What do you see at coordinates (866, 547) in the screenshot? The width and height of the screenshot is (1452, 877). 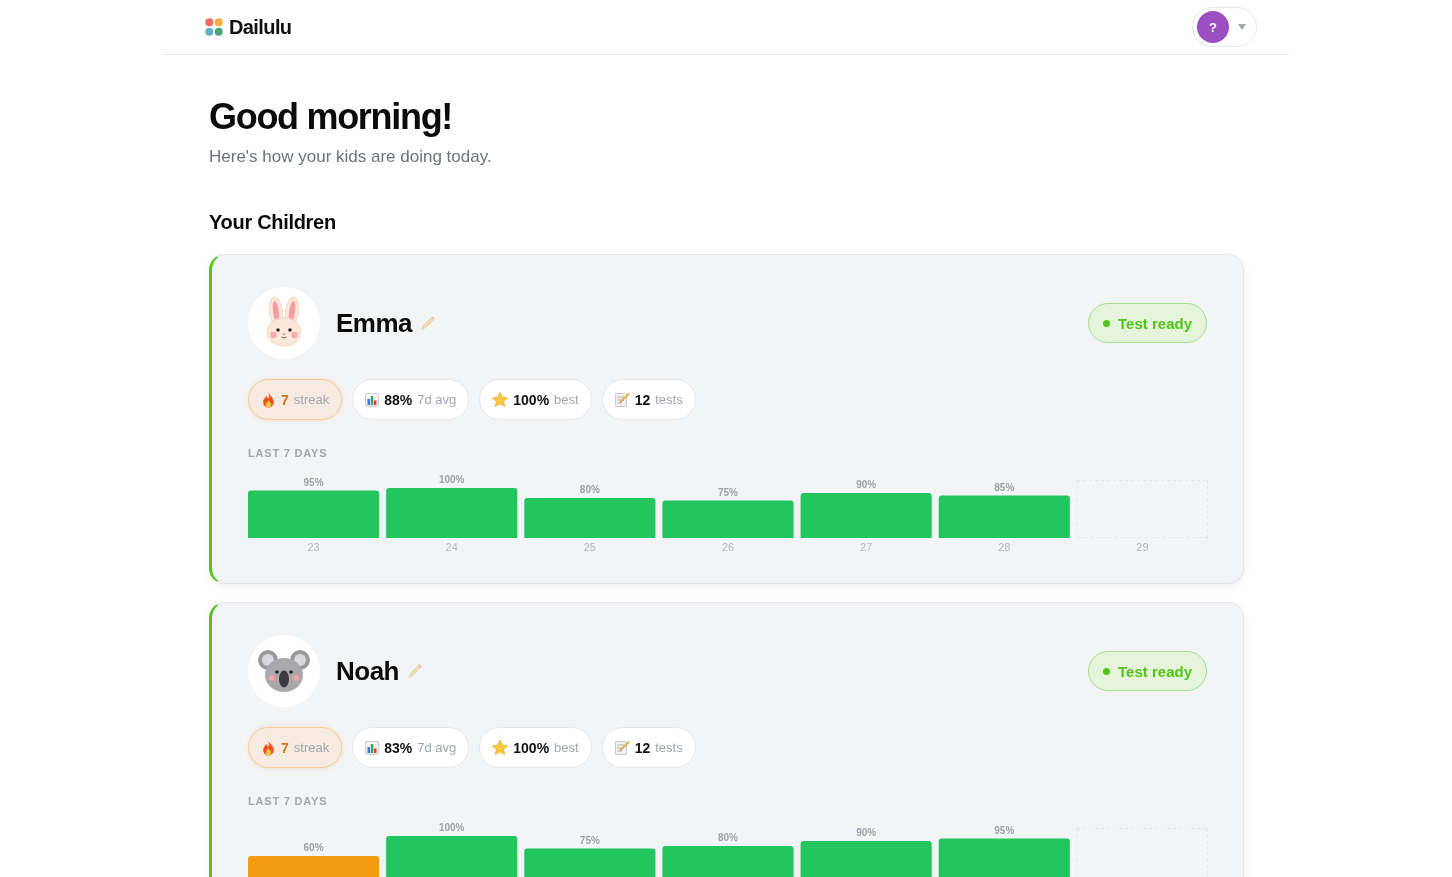 I see `day-label: 27` at bounding box center [866, 547].